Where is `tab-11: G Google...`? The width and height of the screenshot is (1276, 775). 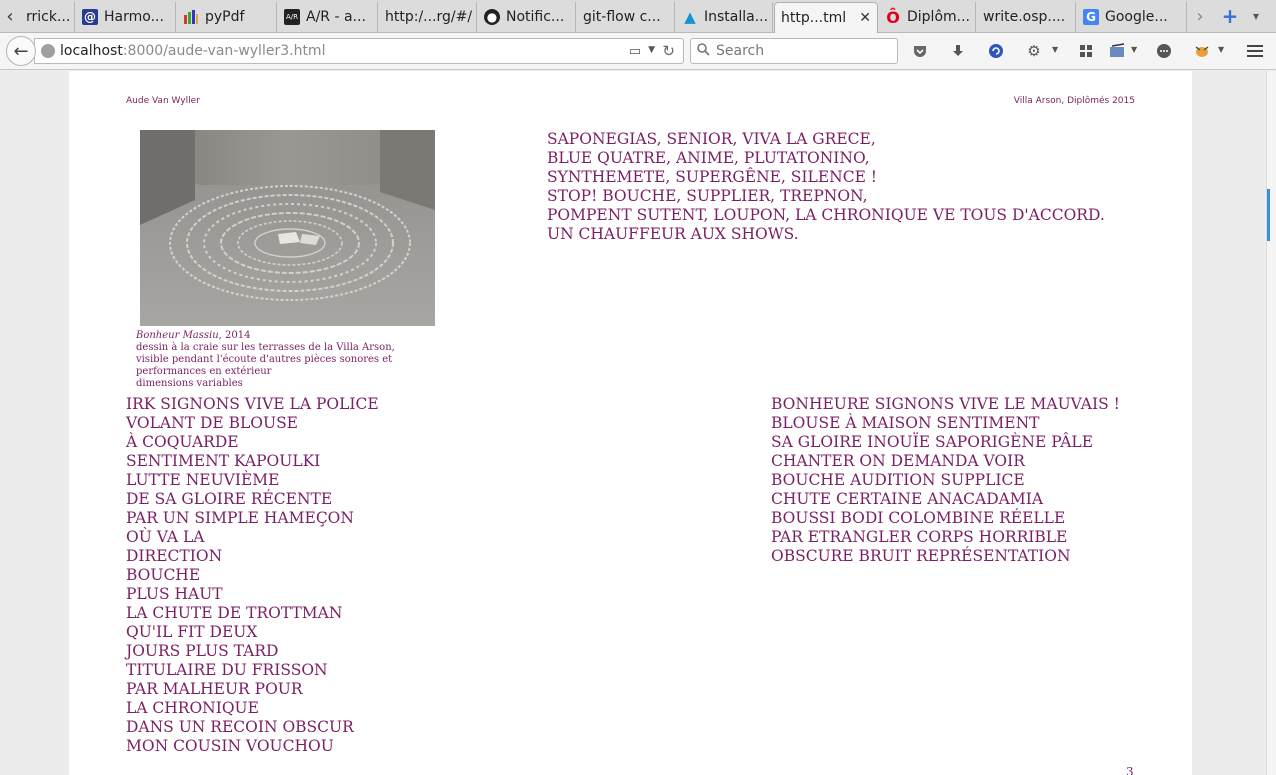
tab-11: G Google... is located at coordinates (1132, 17).